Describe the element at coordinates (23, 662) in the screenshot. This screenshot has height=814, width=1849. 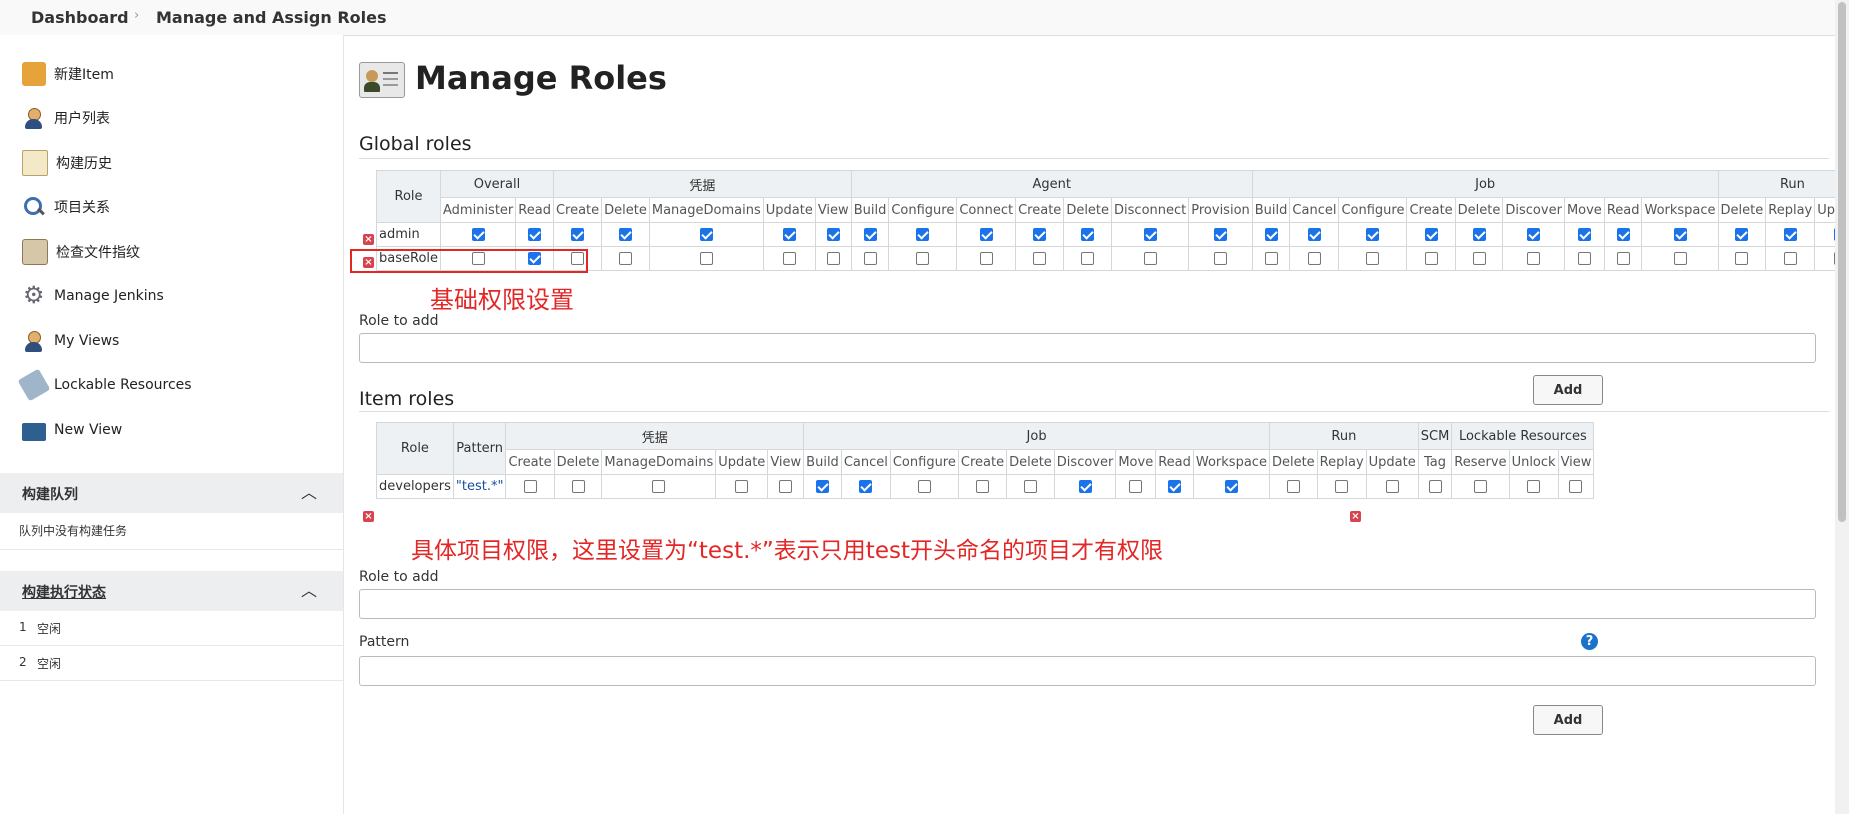
I see `executor-num: 2` at that location.